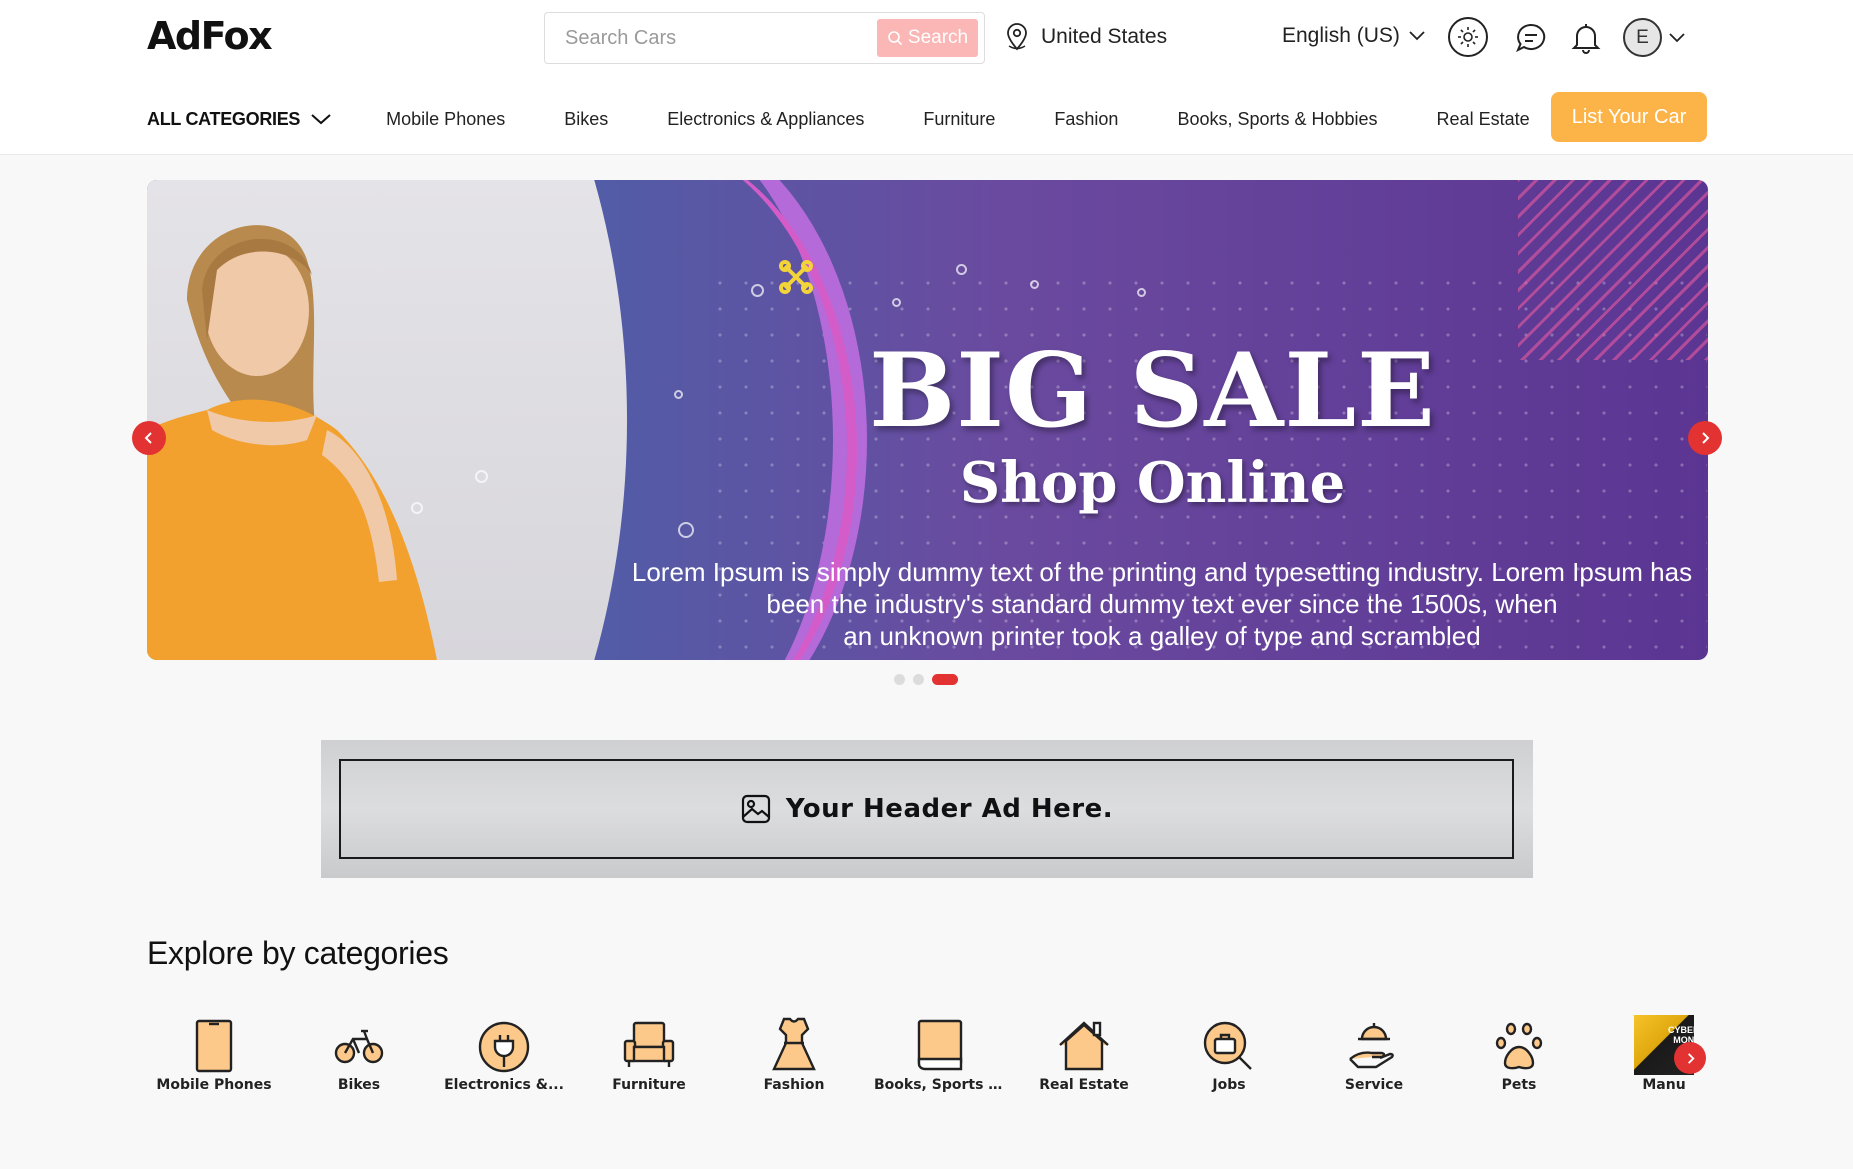  I want to click on category-label: Manu, so click(1664, 1085).